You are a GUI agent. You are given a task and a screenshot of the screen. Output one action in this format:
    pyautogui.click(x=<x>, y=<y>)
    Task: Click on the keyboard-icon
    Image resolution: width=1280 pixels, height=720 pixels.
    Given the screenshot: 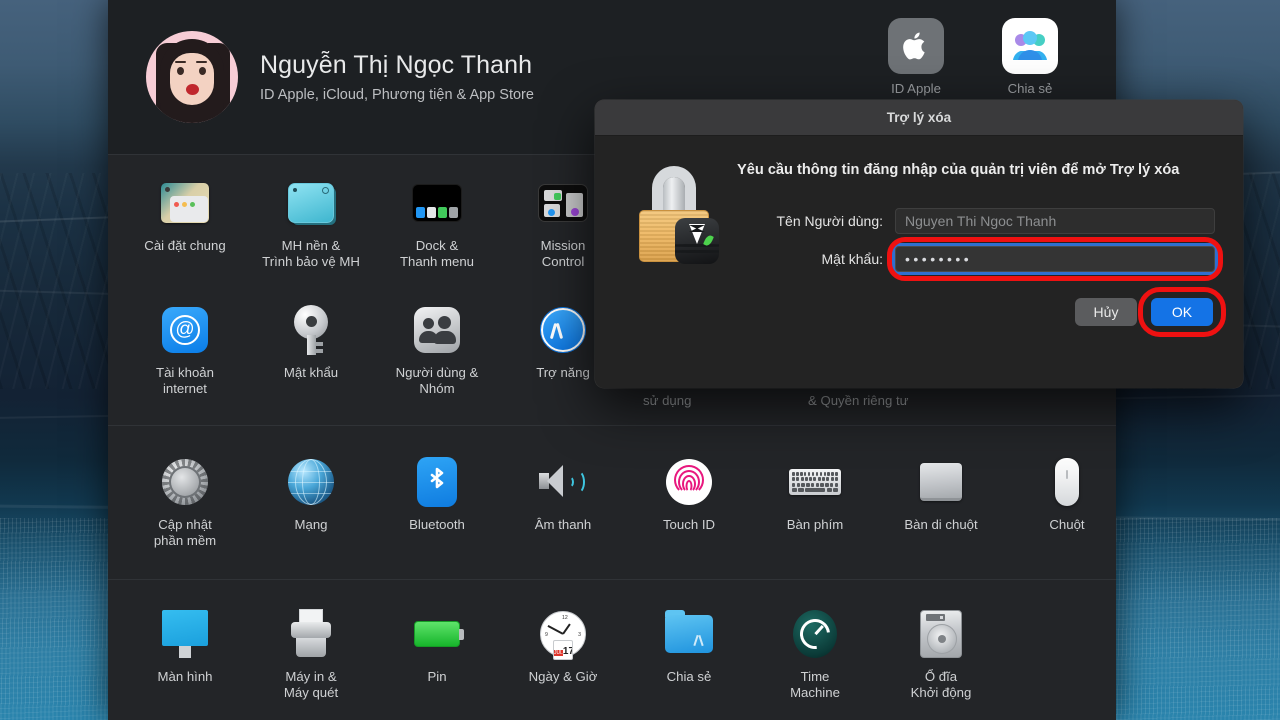 What is the action you would take?
    pyautogui.click(x=815, y=482)
    